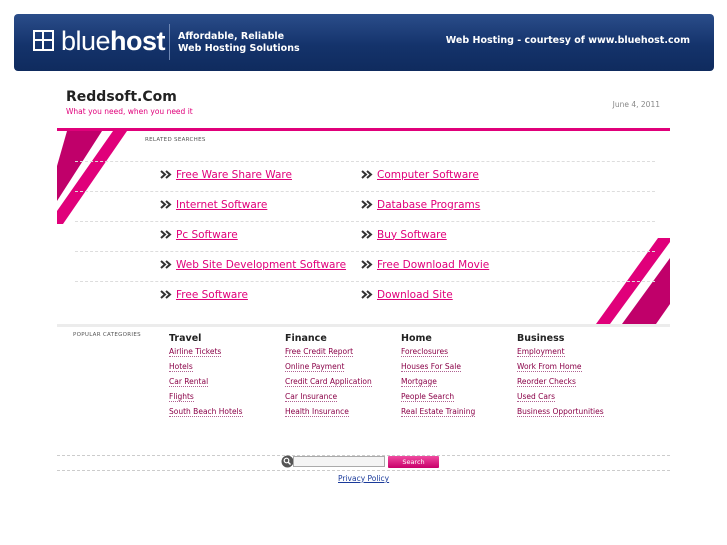 This screenshot has width=727, height=545. What do you see at coordinates (428, 175) in the screenshot?
I see `related-link-text: Computer Software` at bounding box center [428, 175].